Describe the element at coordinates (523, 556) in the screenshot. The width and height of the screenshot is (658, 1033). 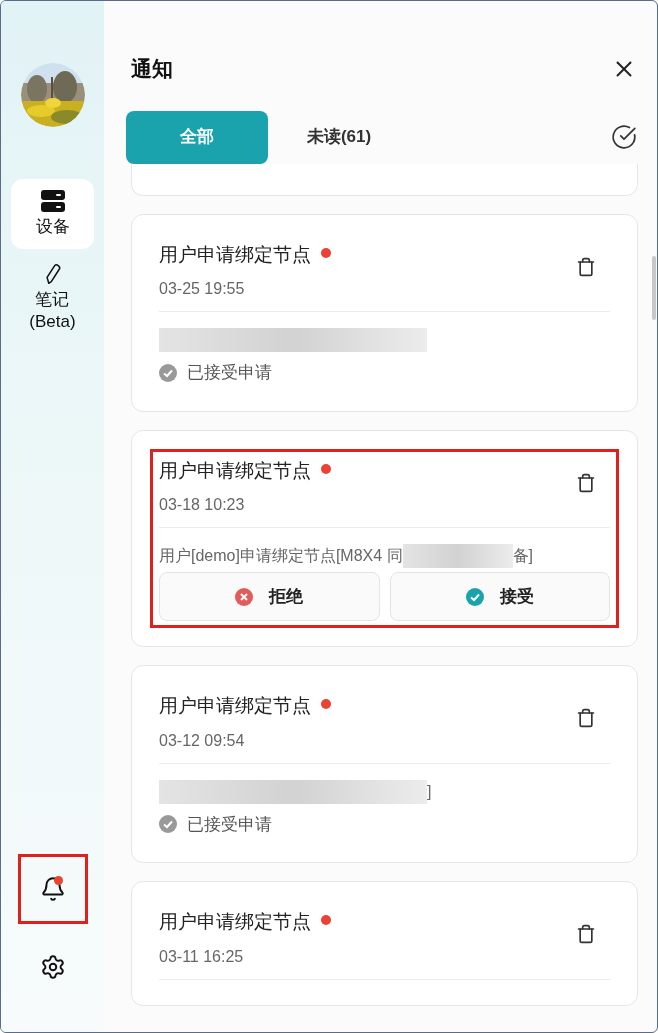
I see `message-text: 备]` at that location.